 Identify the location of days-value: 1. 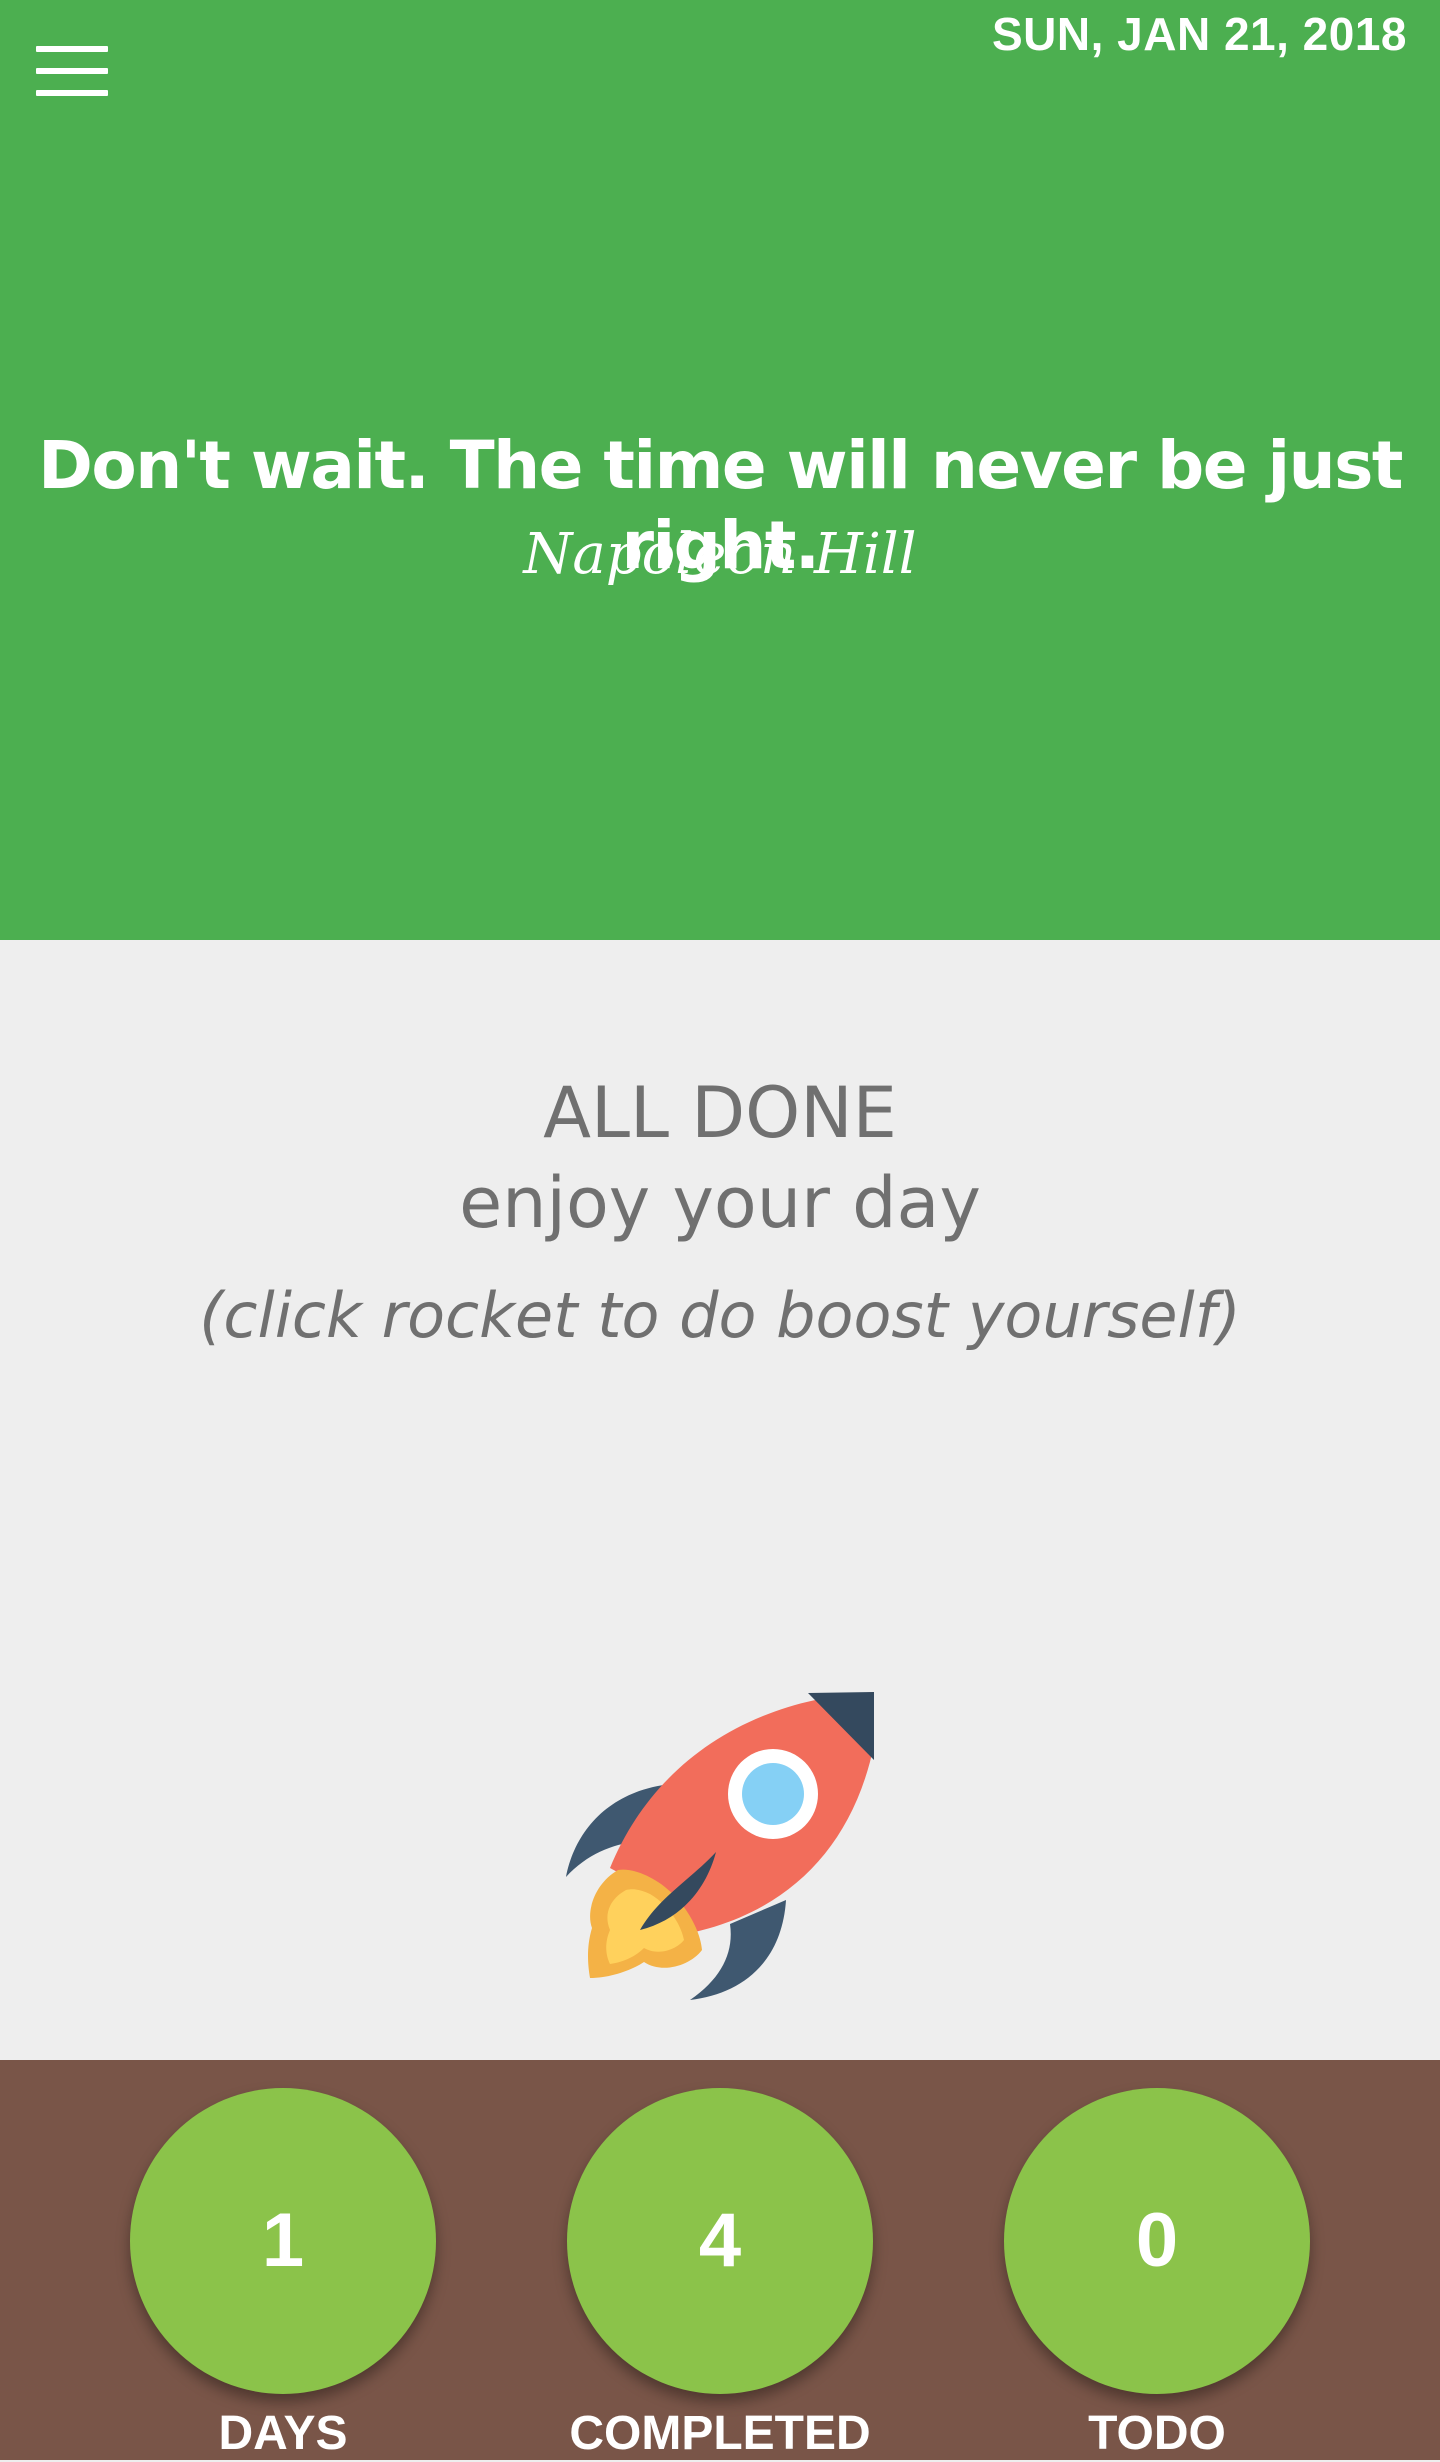
(283, 2240).